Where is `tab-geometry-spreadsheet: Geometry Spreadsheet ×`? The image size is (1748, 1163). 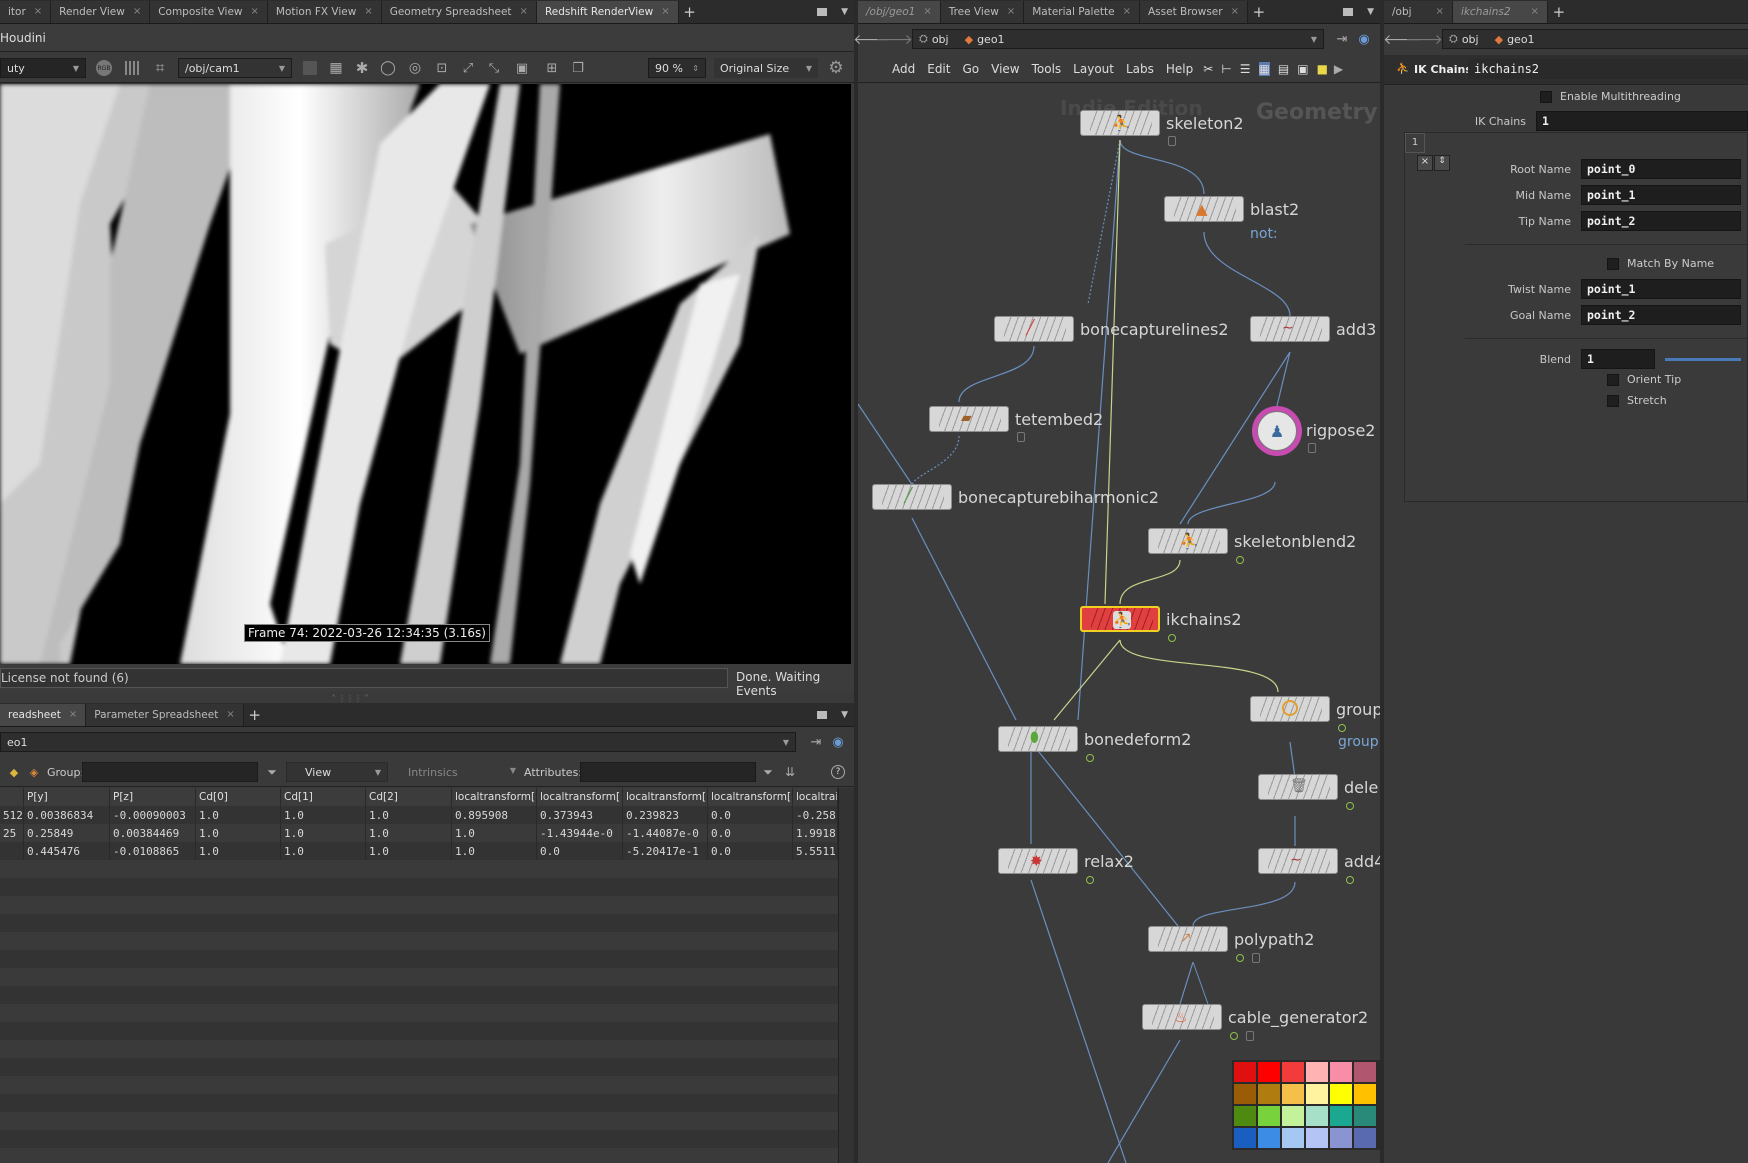
tab-geometry-spreadsheet: Geometry Spreadsheet × is located at coordinates (459, 11).